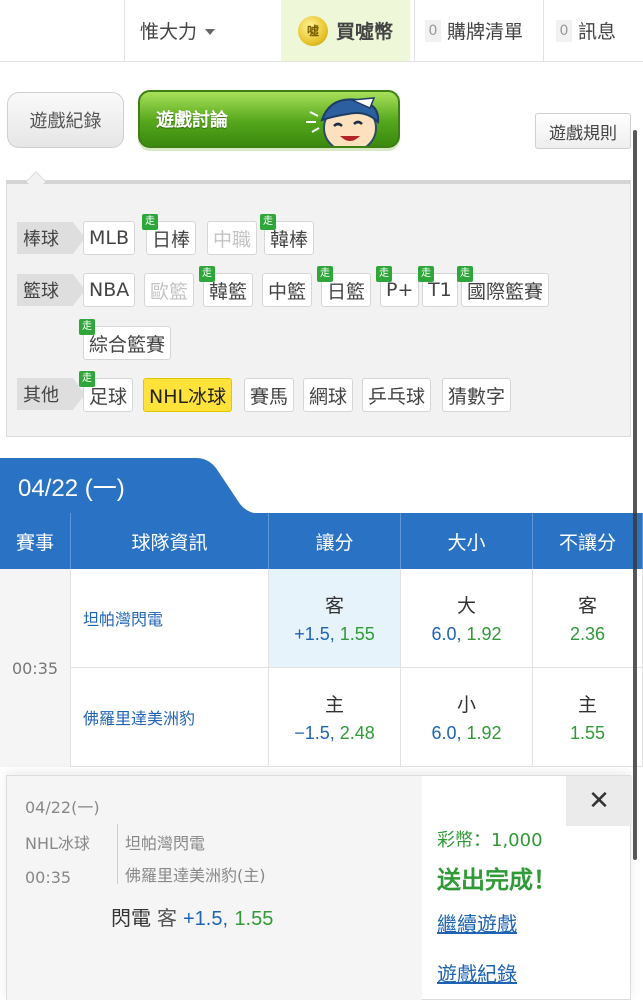 Image resolution: width=643 pixels, height=1000 pixels. Describe the element at coordinates (588, 717) in the screenshot. I see `odds-moneyline-home: 主 1.55` at that location.